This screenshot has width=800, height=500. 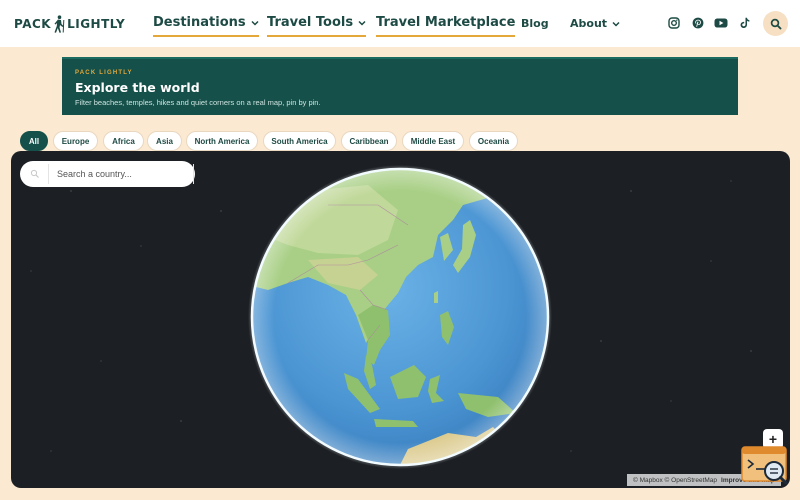 I want to click on nav-marketplace: Travel Marketplace, so click(x=446, y=26).